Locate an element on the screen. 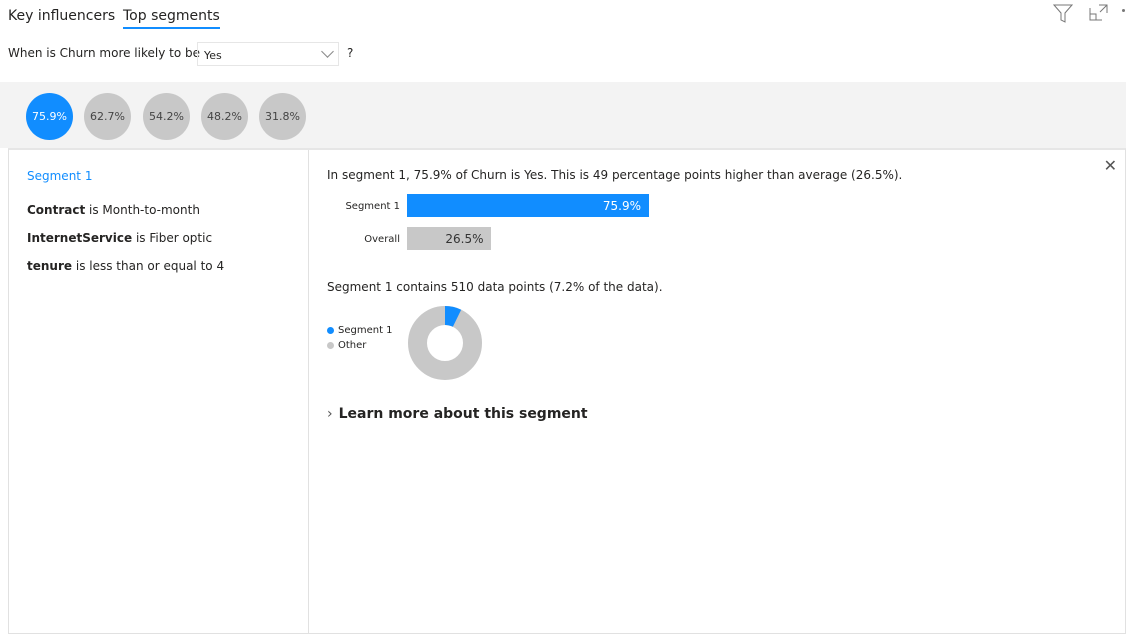 This screenshot has width=1126, height=636. chevron-right-icon: › is located at coordinates (330, 414).